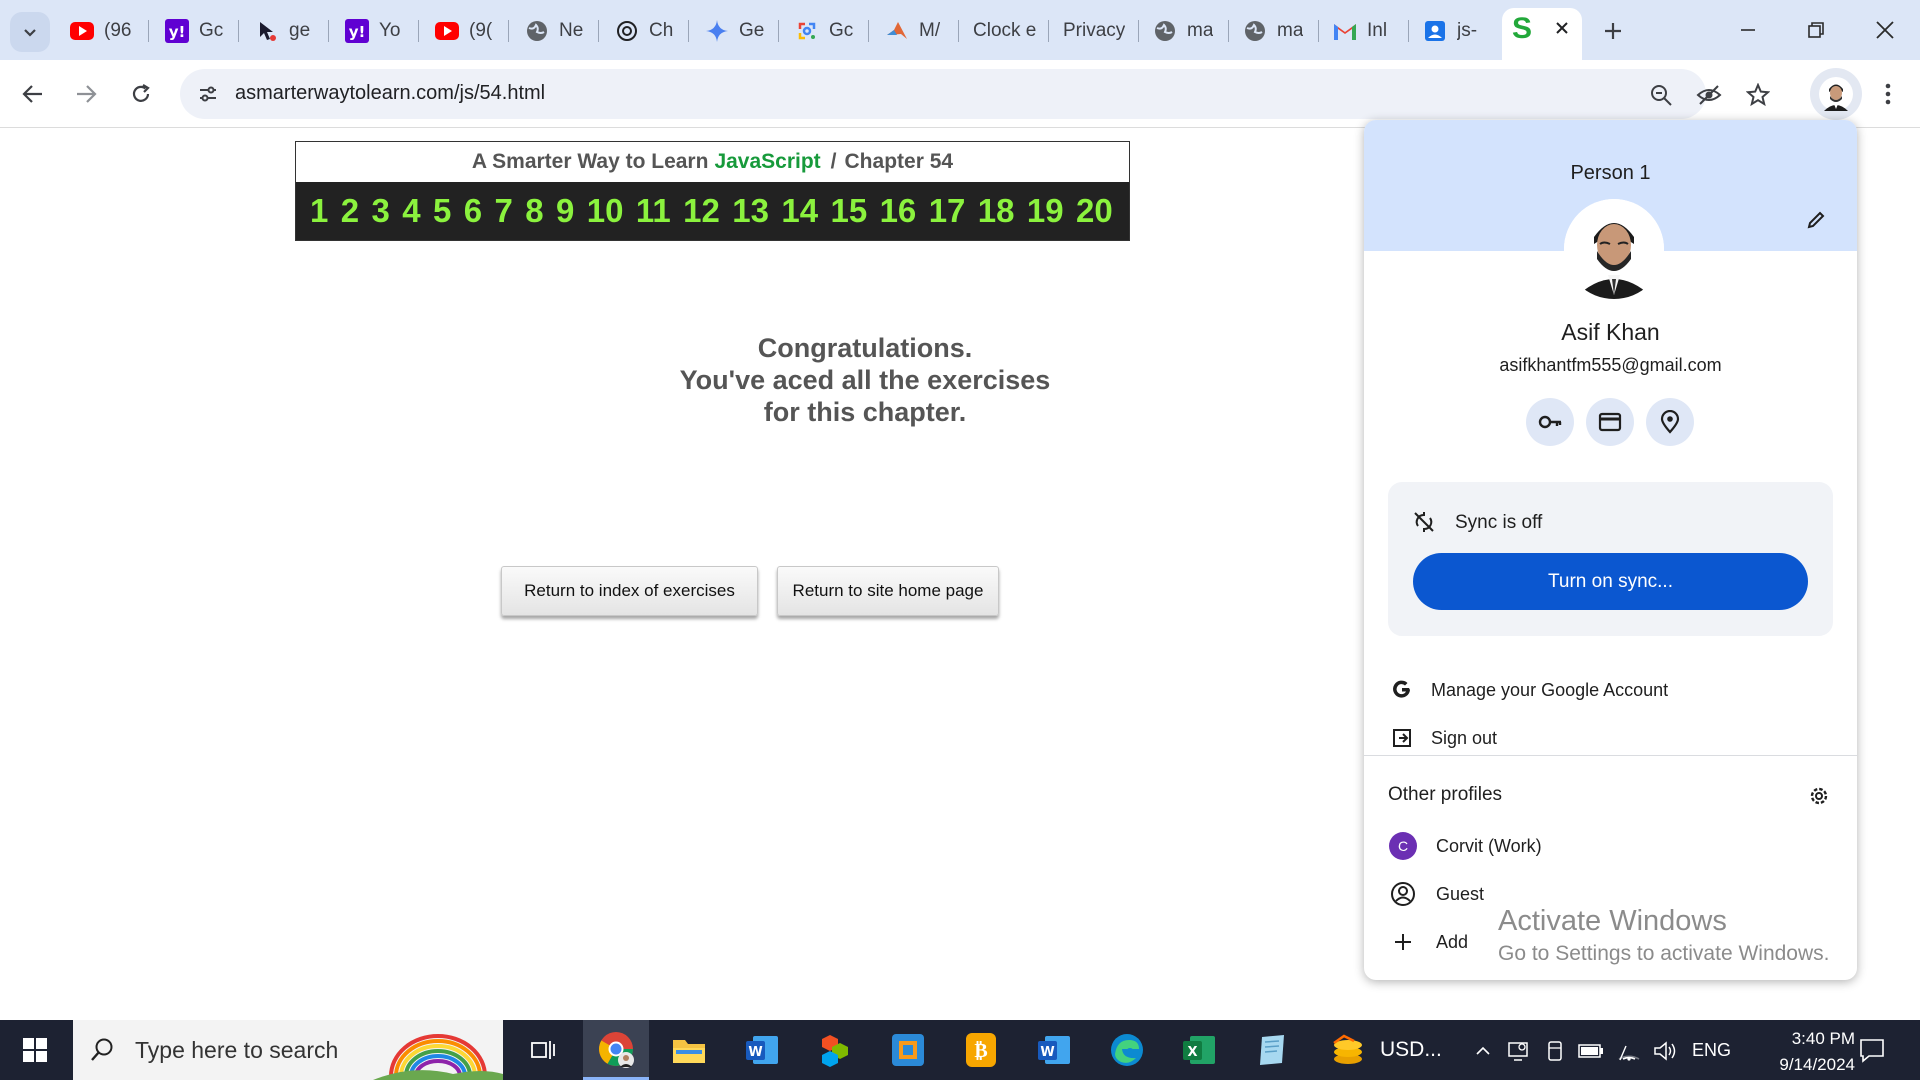 The height and width of the screenshot is (1080, 1920). Describe the element at coordinates (645, 31) in the screenshot. I see `tab-chatgpt: Ch` at that location.